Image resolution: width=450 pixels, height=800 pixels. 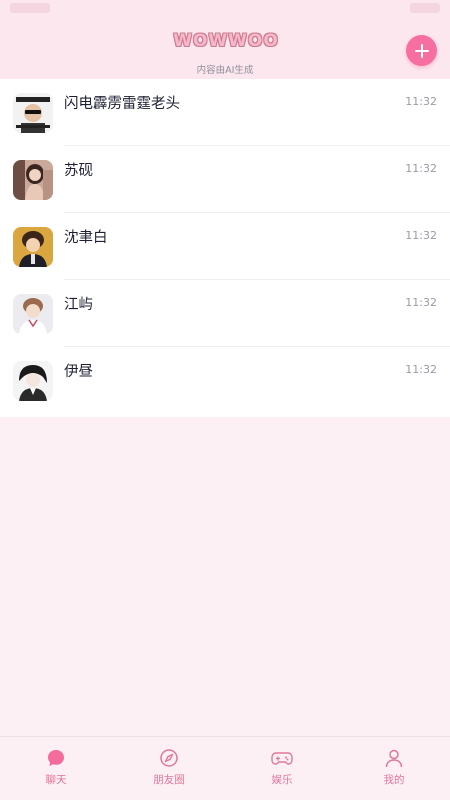 What do you see at coordinates (425, 8) in the screenshot?
I see `status-bar-right` at bounding box center [425, 8].